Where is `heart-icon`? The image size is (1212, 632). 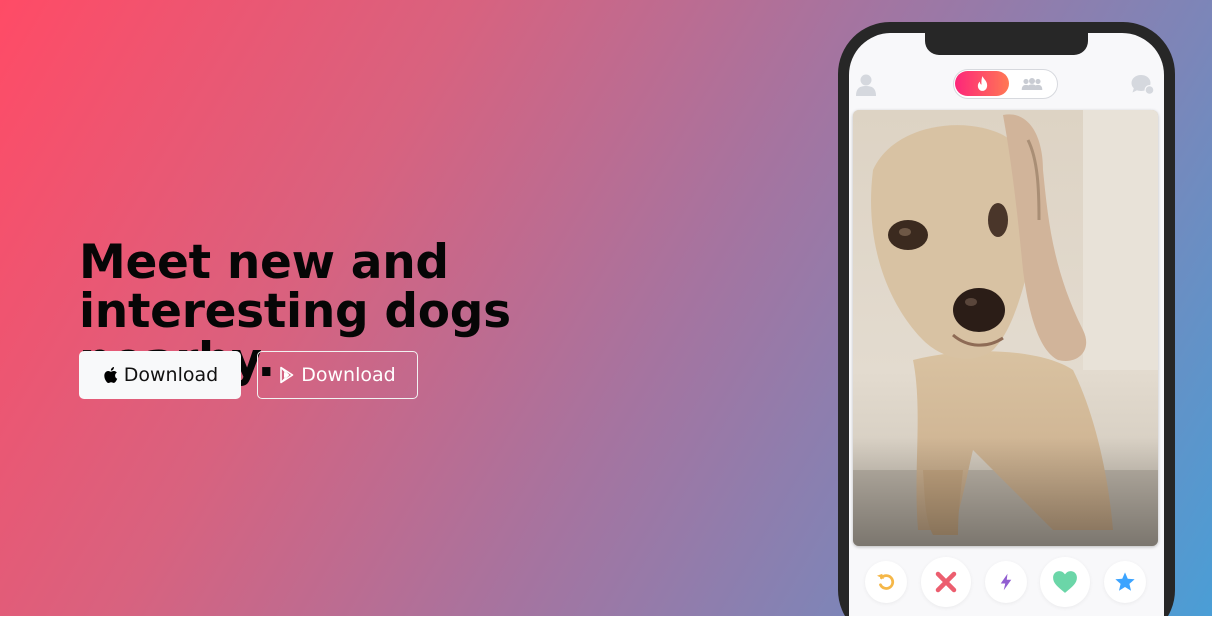 heart-icon is located at coordinates (1065, 582).